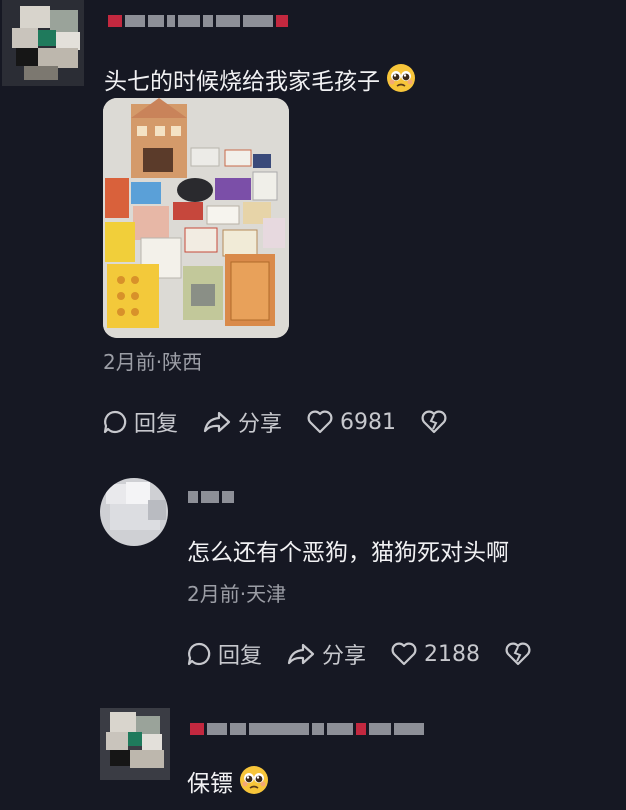  I want to click on paper-offerings-photo-icon, so click(196, 218).